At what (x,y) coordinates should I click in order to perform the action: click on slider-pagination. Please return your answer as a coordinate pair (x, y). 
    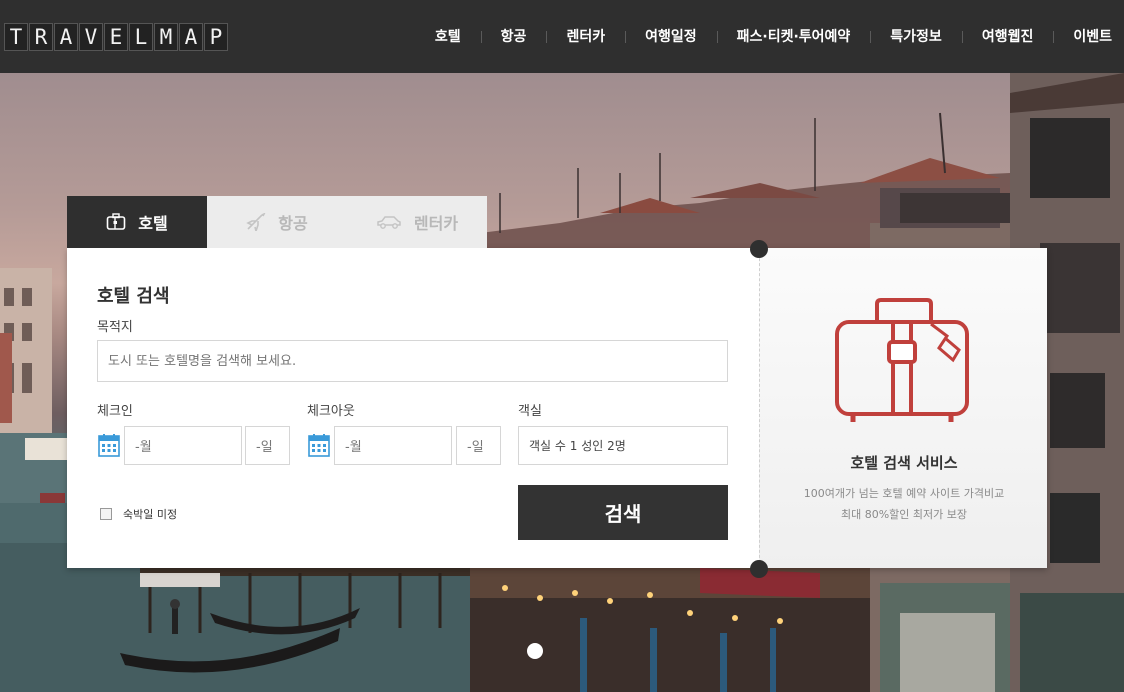
    Looking at the image, I should click on (535, 651).